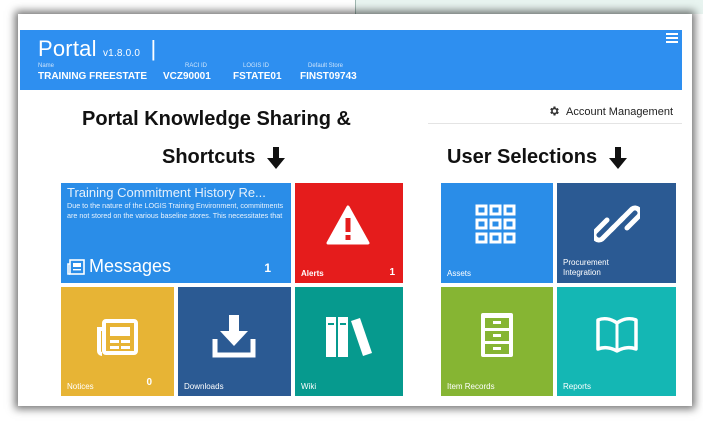 Image resolution: width=703 pixels, height=421 pixels. Describe the element at coordinates (46, 66) in the screenshot. I see `field-label: Name` at that location.